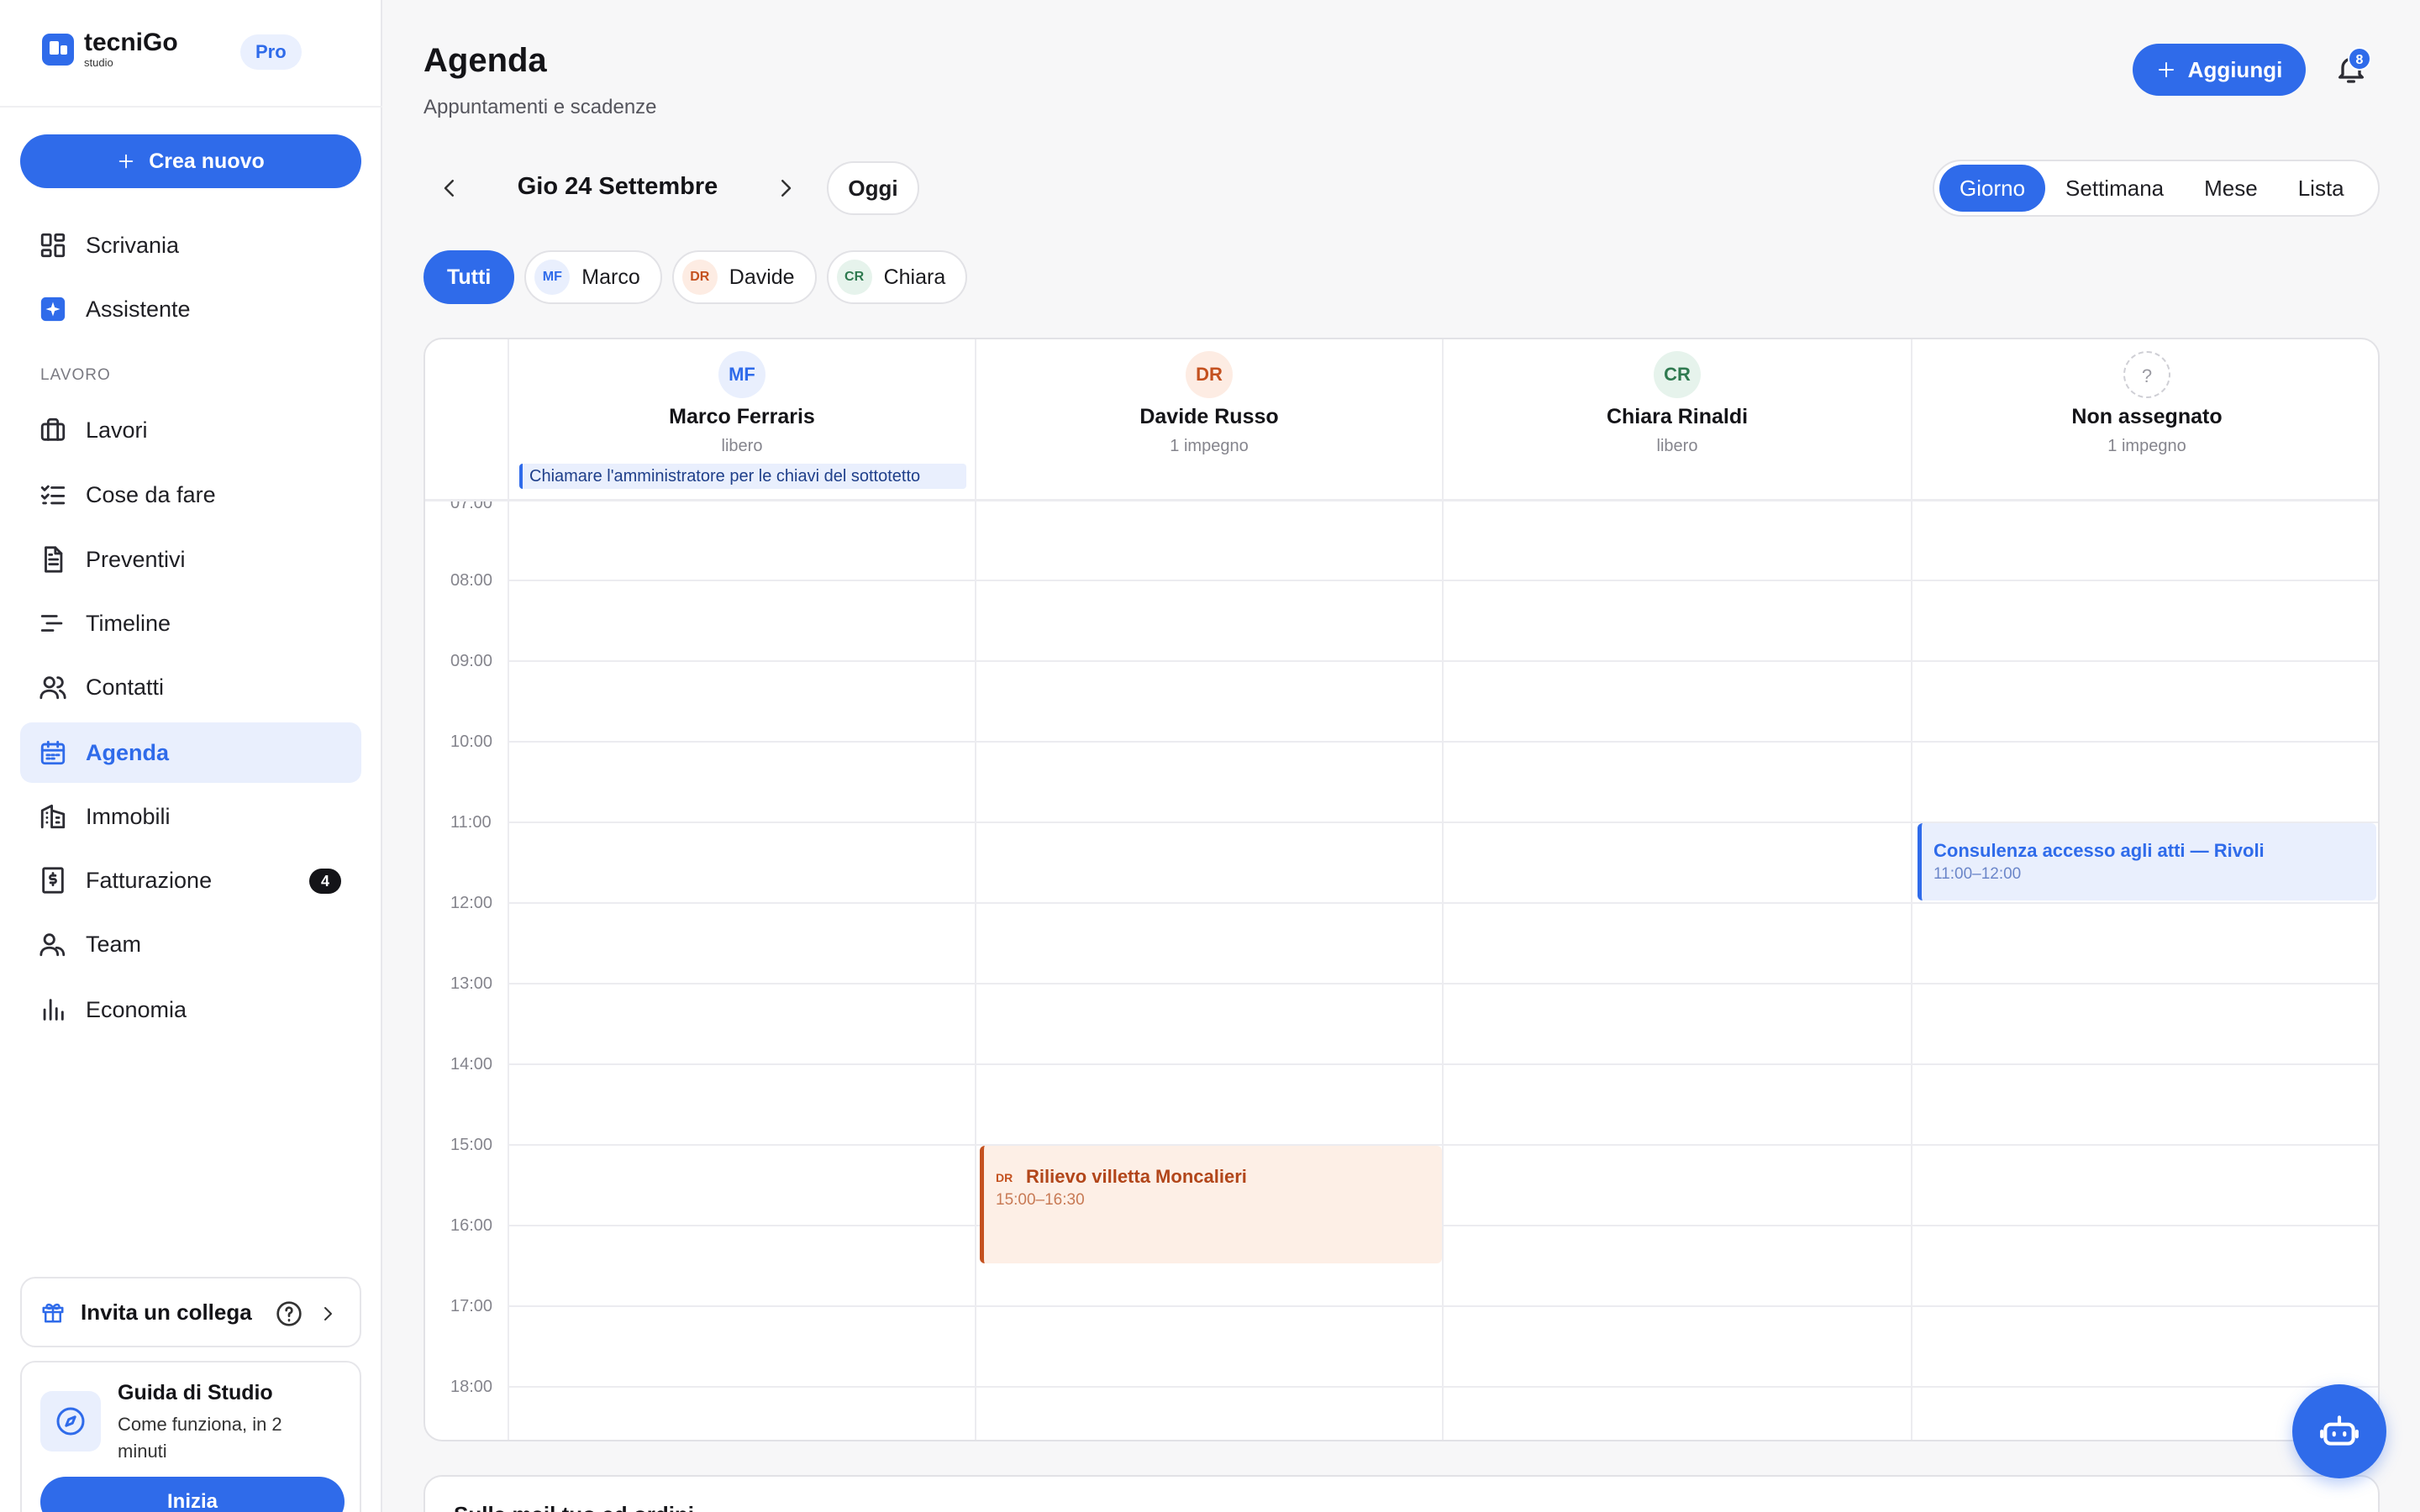  I want to click on sidebar-item-label: Lavori, so click(117, 430).